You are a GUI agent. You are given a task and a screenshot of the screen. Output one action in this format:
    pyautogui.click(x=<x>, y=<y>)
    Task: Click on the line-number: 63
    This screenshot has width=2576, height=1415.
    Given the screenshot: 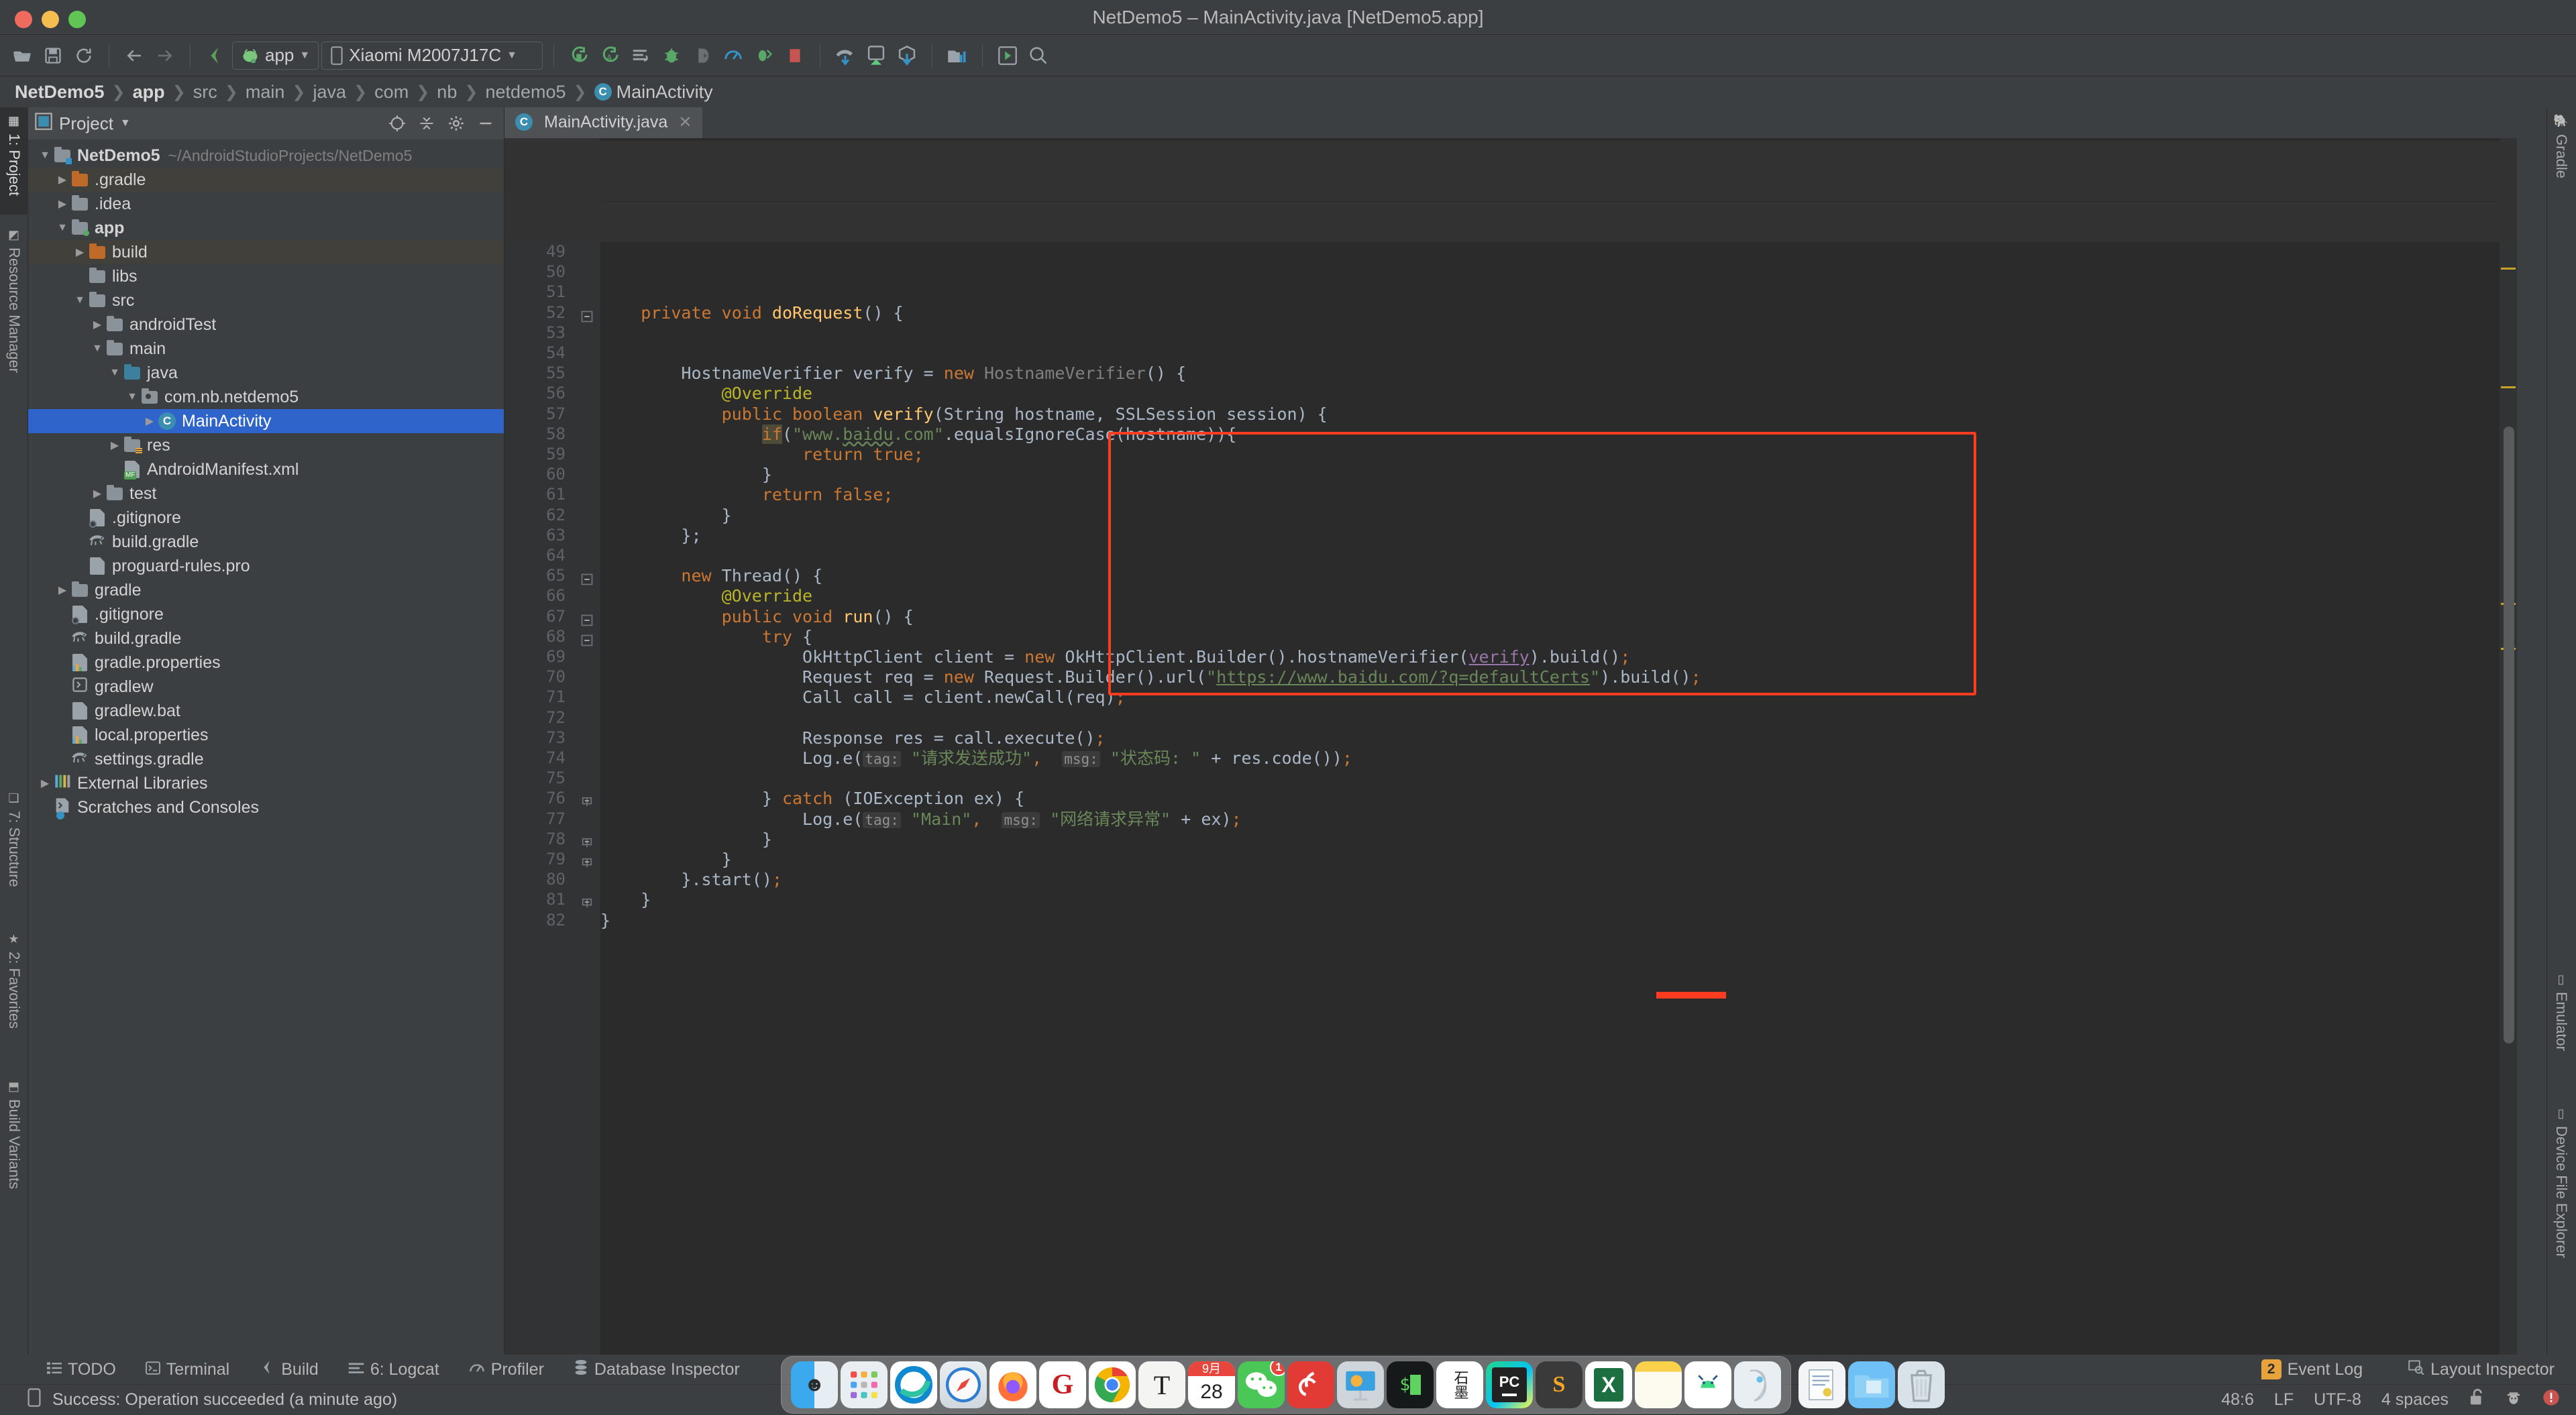 What is the action you would take?
    pyautogui.click(x=556, y=535)
    